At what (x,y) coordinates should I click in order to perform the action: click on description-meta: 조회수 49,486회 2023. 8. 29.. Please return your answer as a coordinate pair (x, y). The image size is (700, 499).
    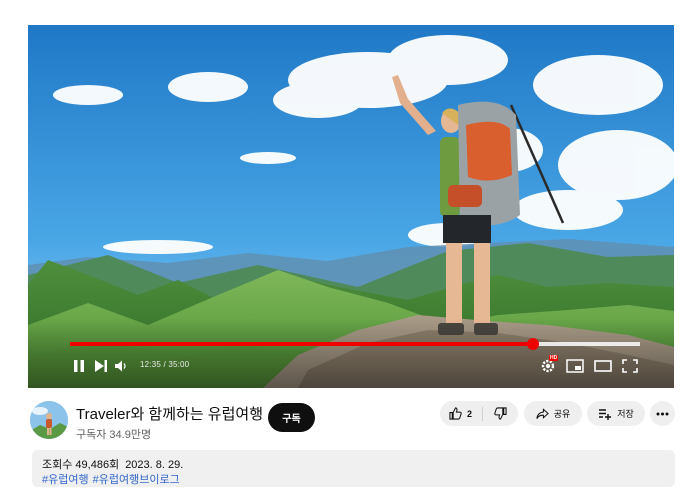
    Looking at the image, I should click on (112, 464).